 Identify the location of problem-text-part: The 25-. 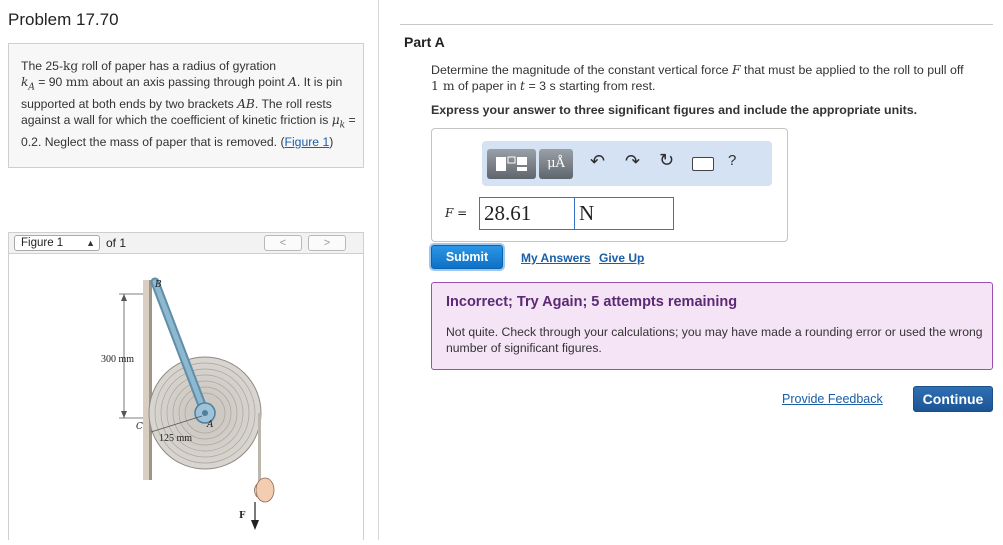
(42, 66).